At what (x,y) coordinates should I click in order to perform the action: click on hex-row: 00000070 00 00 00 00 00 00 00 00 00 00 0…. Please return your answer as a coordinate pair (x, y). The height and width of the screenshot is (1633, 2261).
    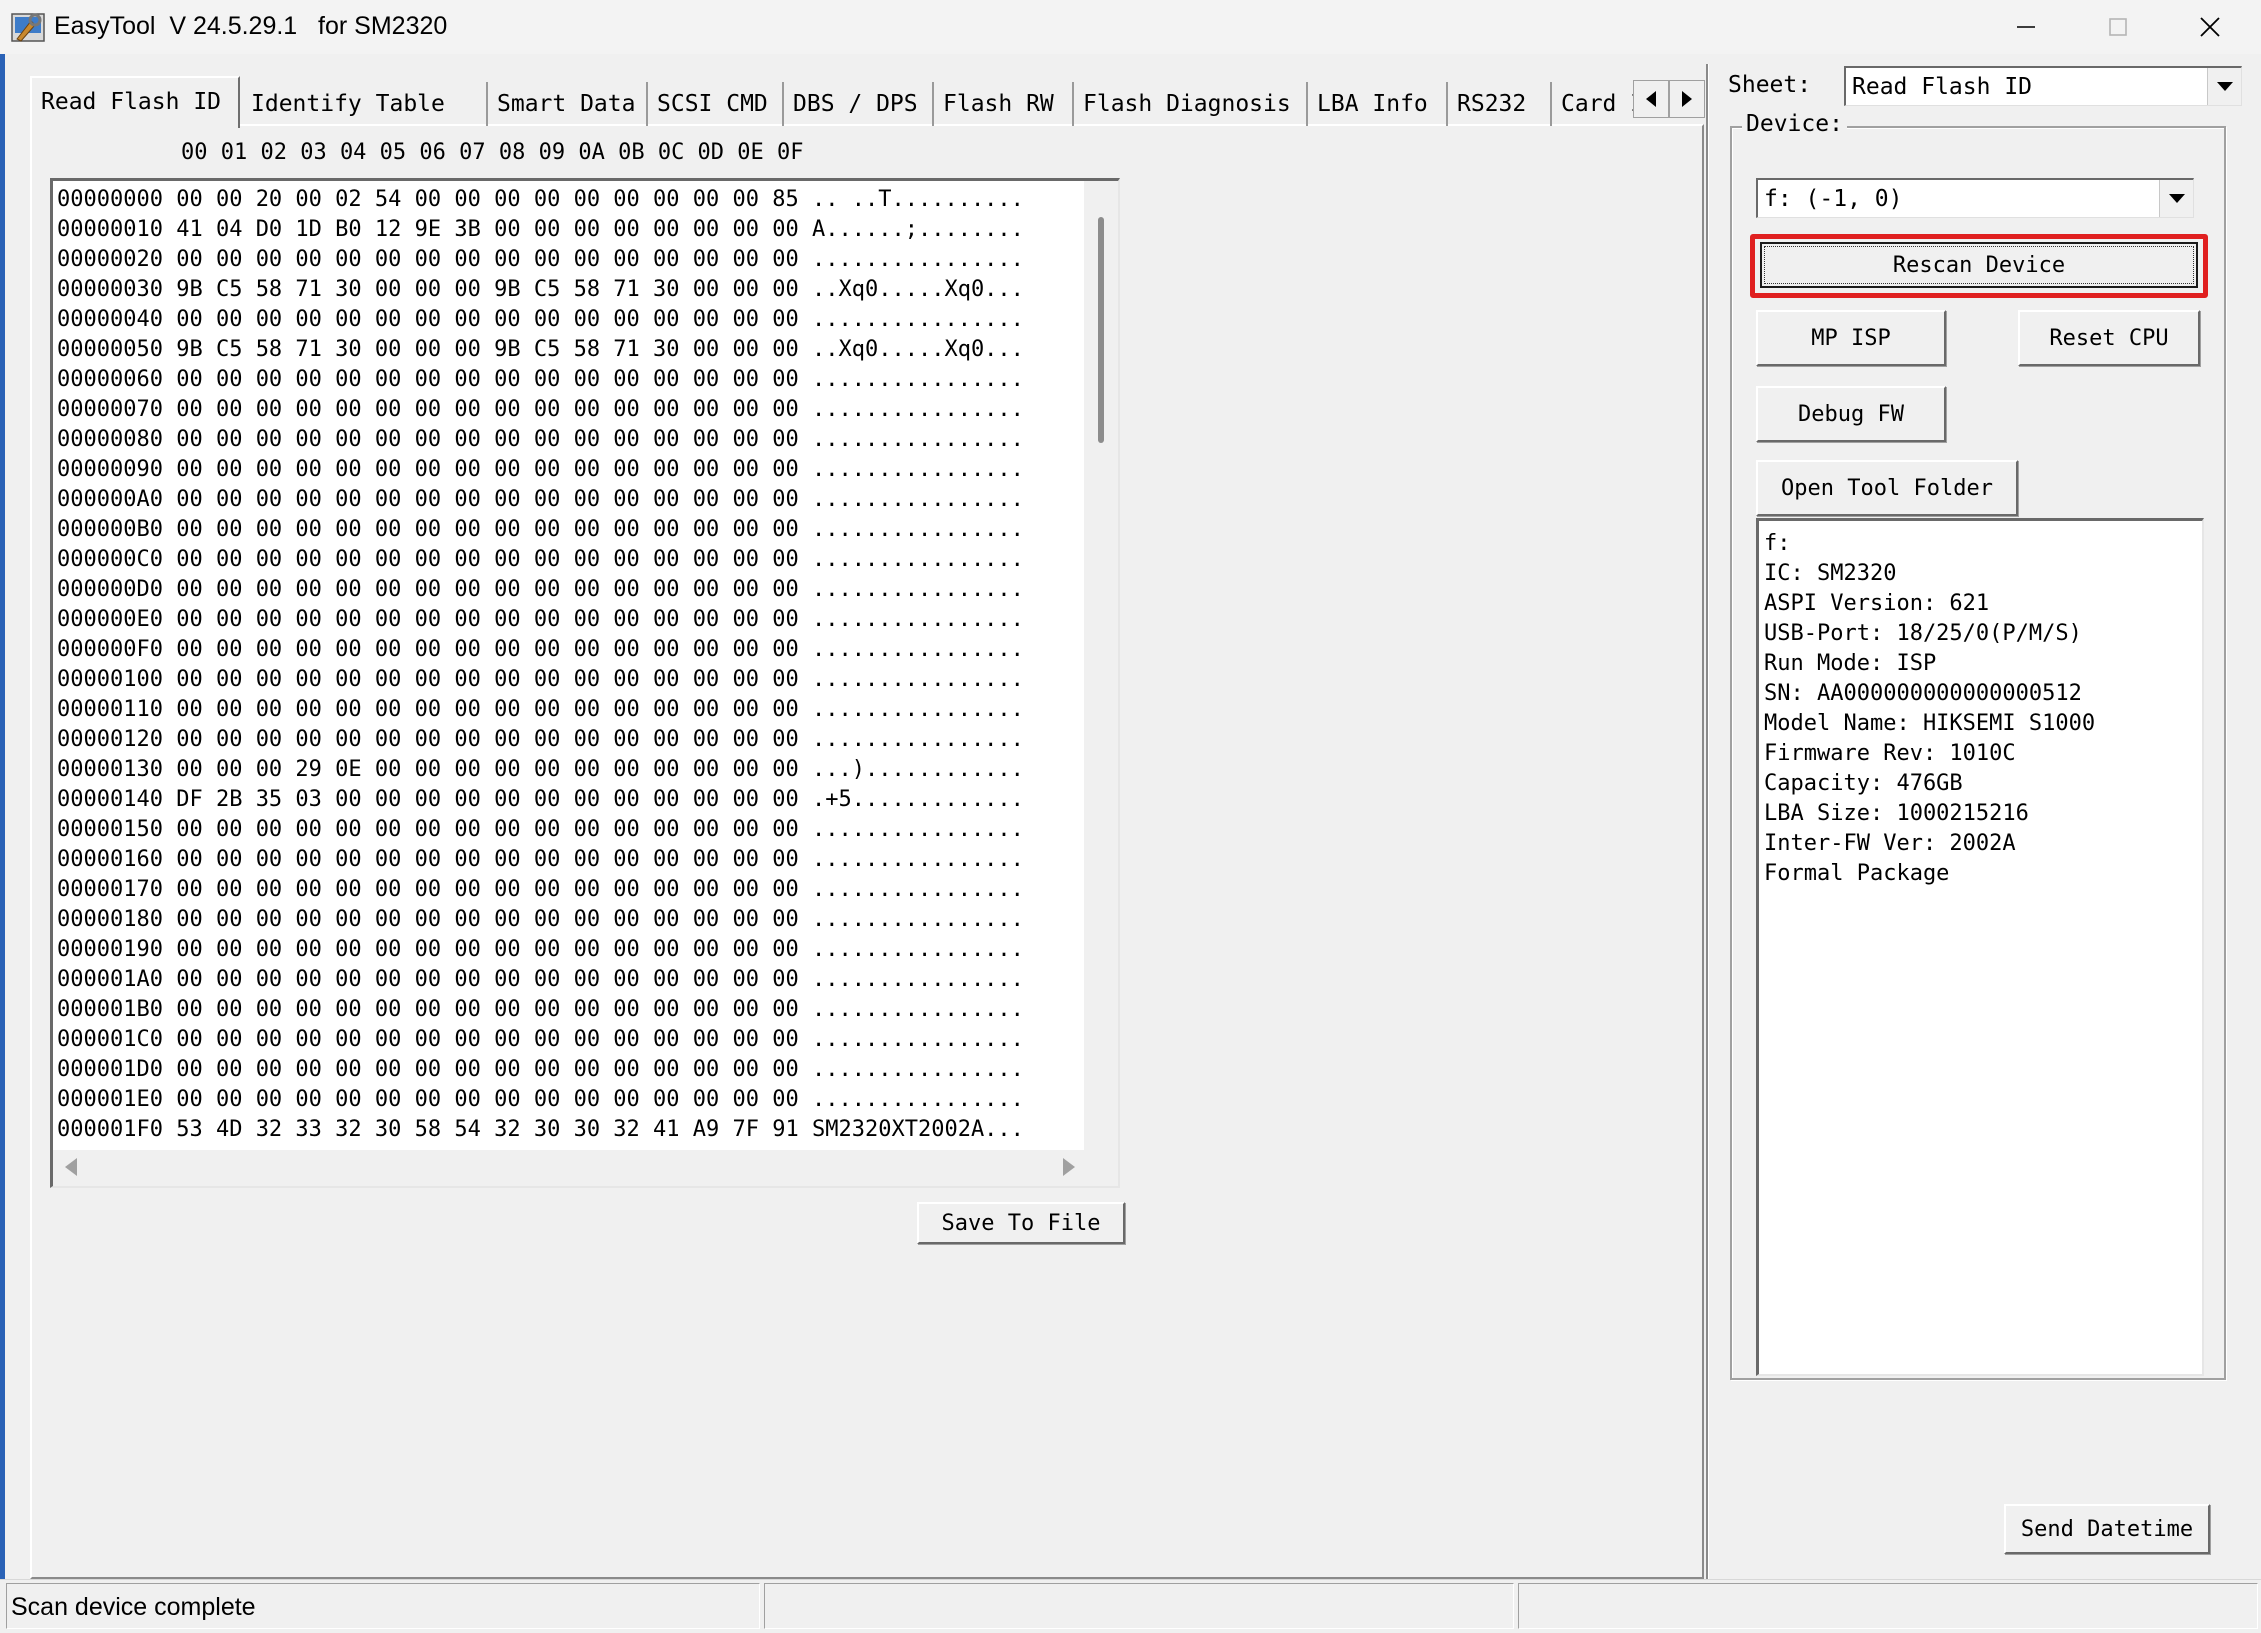
    Looking at the image, I should click on (540, 410).